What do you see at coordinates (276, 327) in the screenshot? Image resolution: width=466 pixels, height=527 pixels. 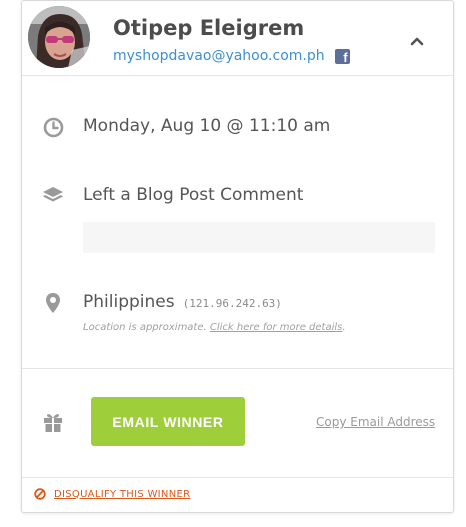 I see `location-details-link: Click here for more details` at bounding box center [276, 327].